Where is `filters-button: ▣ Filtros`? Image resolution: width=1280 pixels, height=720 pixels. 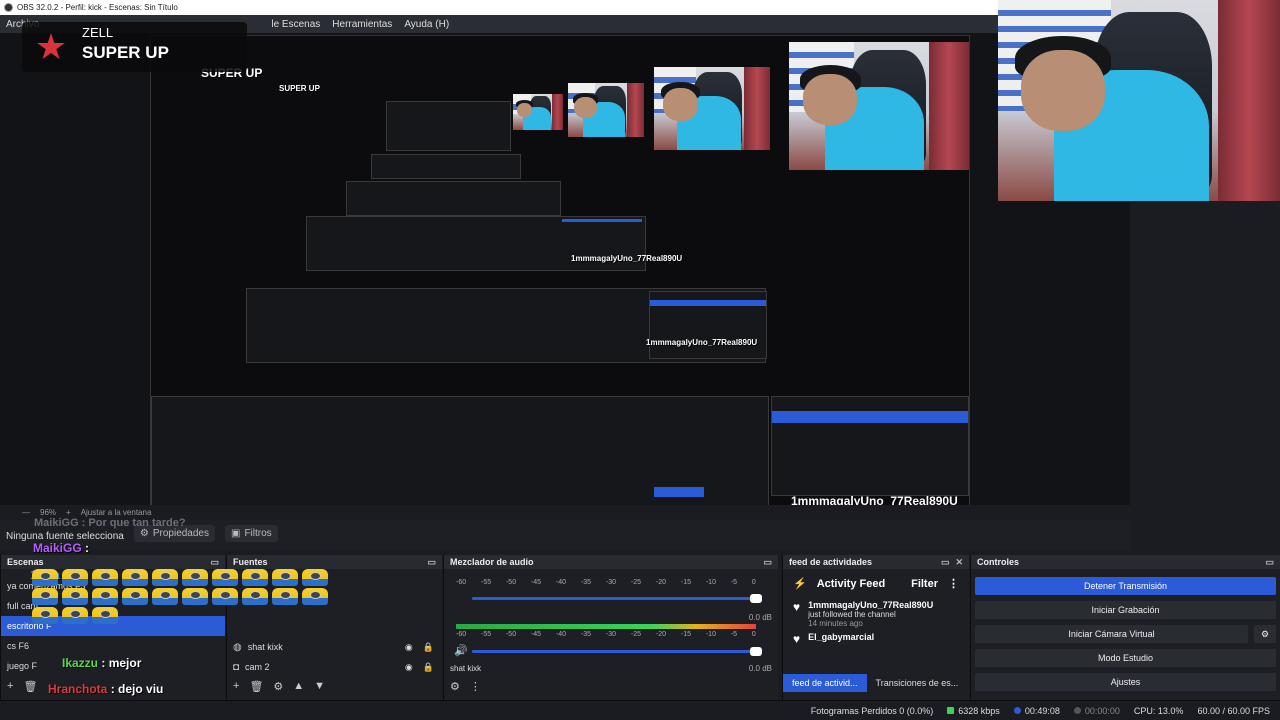
filters-button: ▣ Filtros is located at coordinates (251, 533).